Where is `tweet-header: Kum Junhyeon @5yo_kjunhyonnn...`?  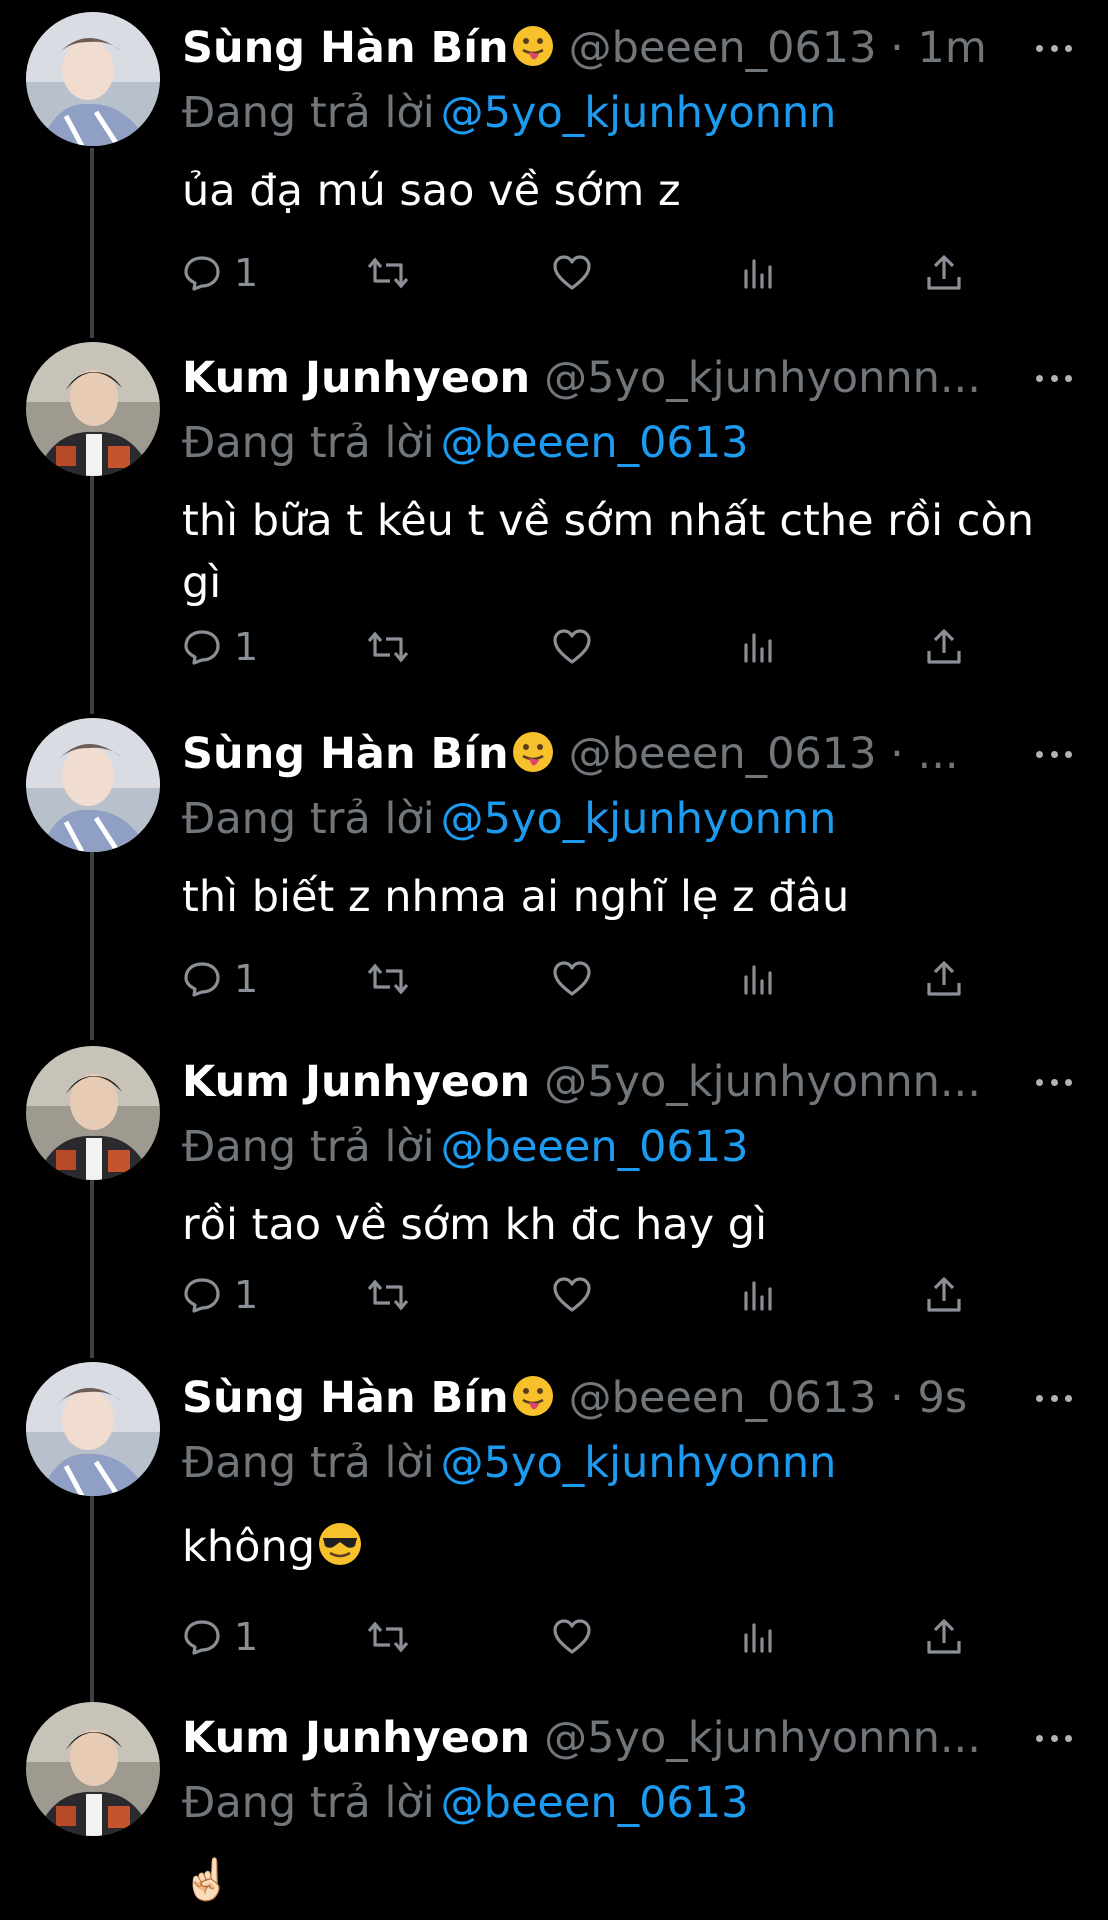
tweet-header: Kum Junhyeon @5yo_kjunhyonnn... is located at coordinates (622, 1738).